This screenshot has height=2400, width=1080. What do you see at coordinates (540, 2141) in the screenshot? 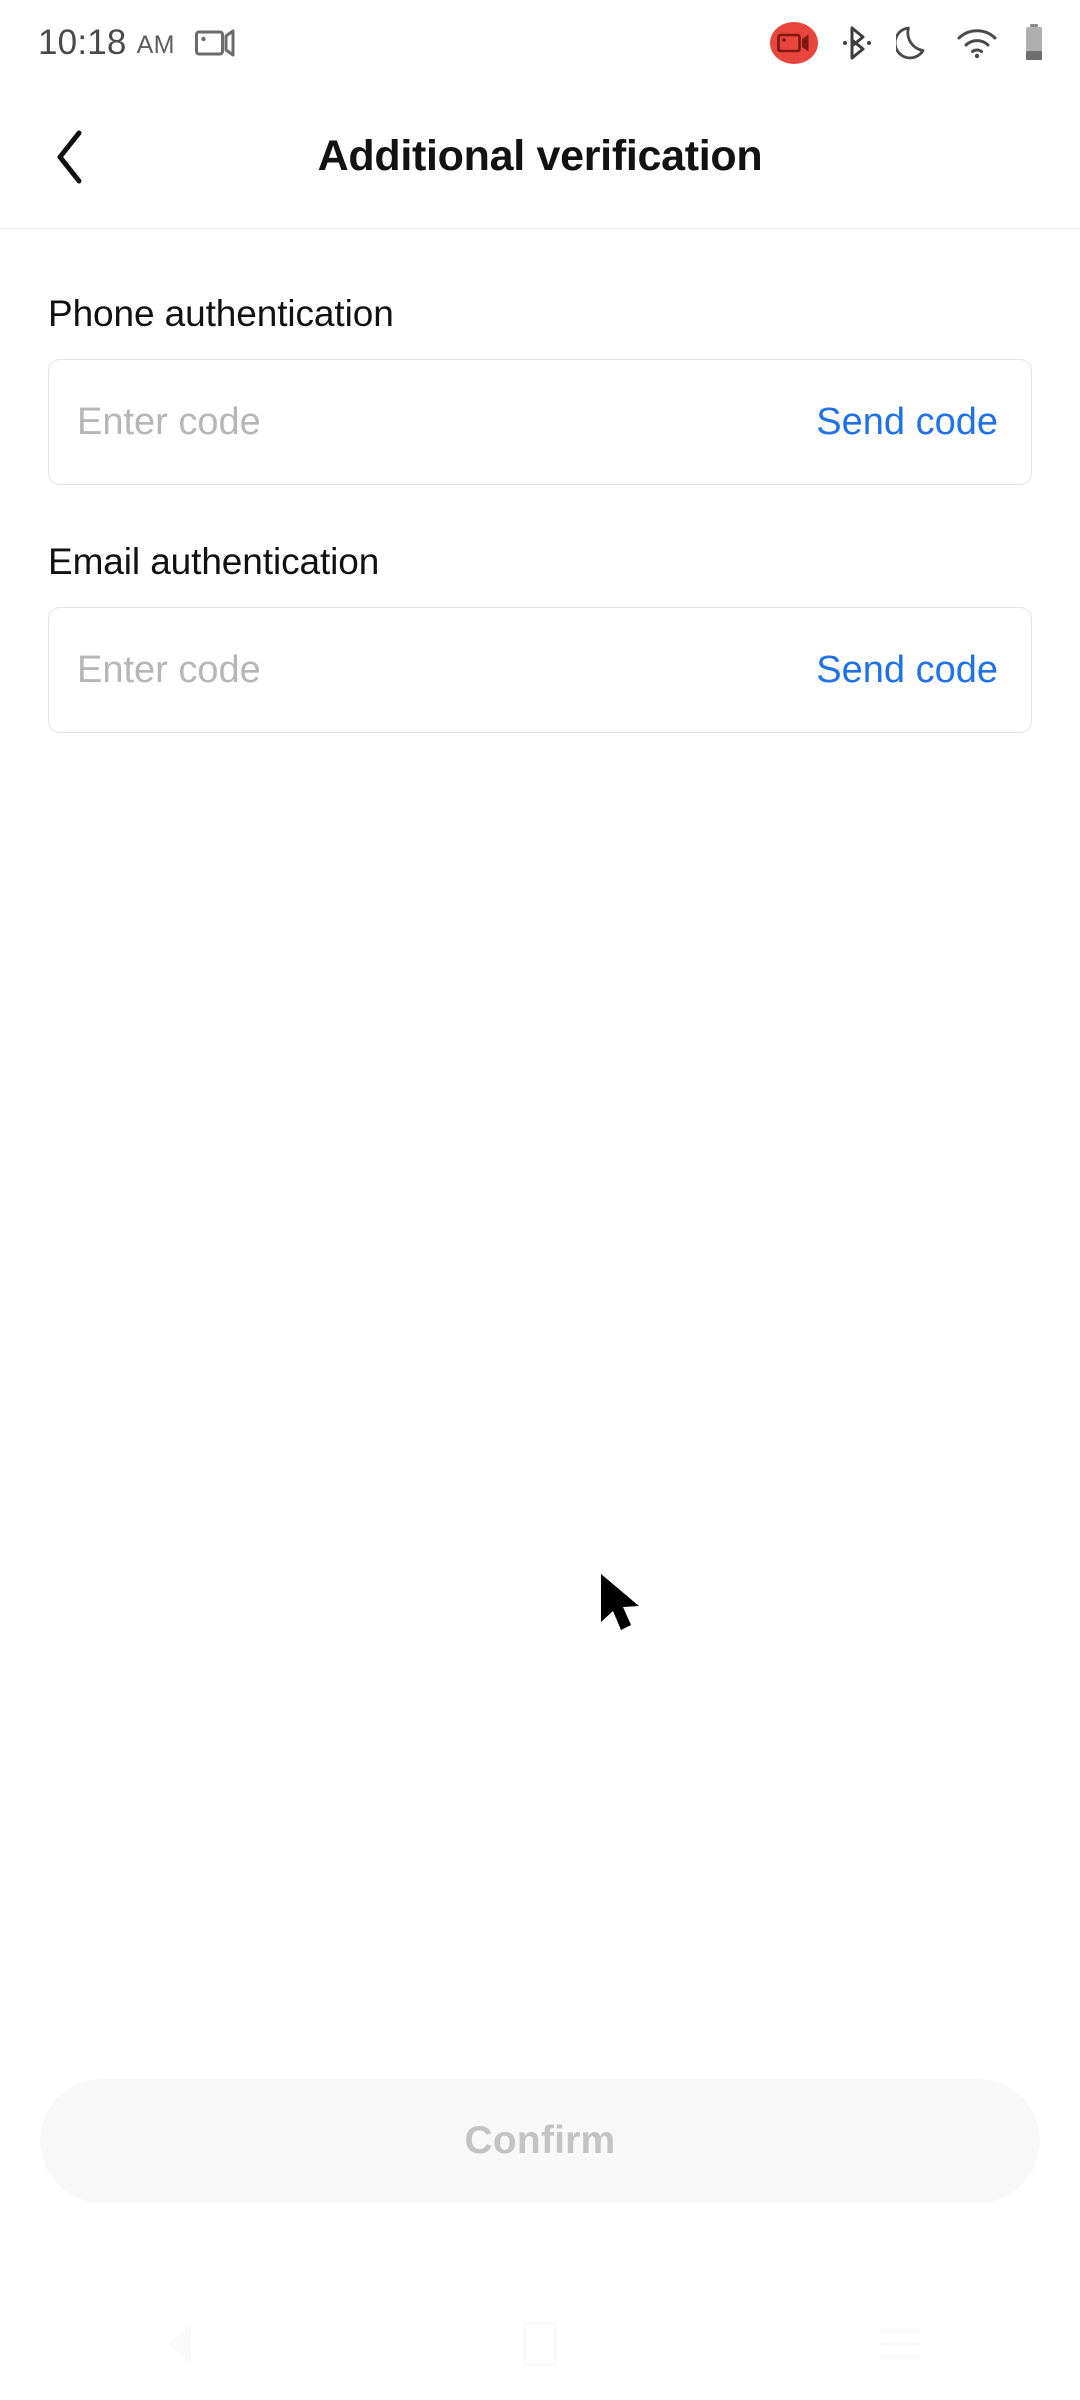
I see `confirm-button: Confirm` at bounding box center [540, 2141].